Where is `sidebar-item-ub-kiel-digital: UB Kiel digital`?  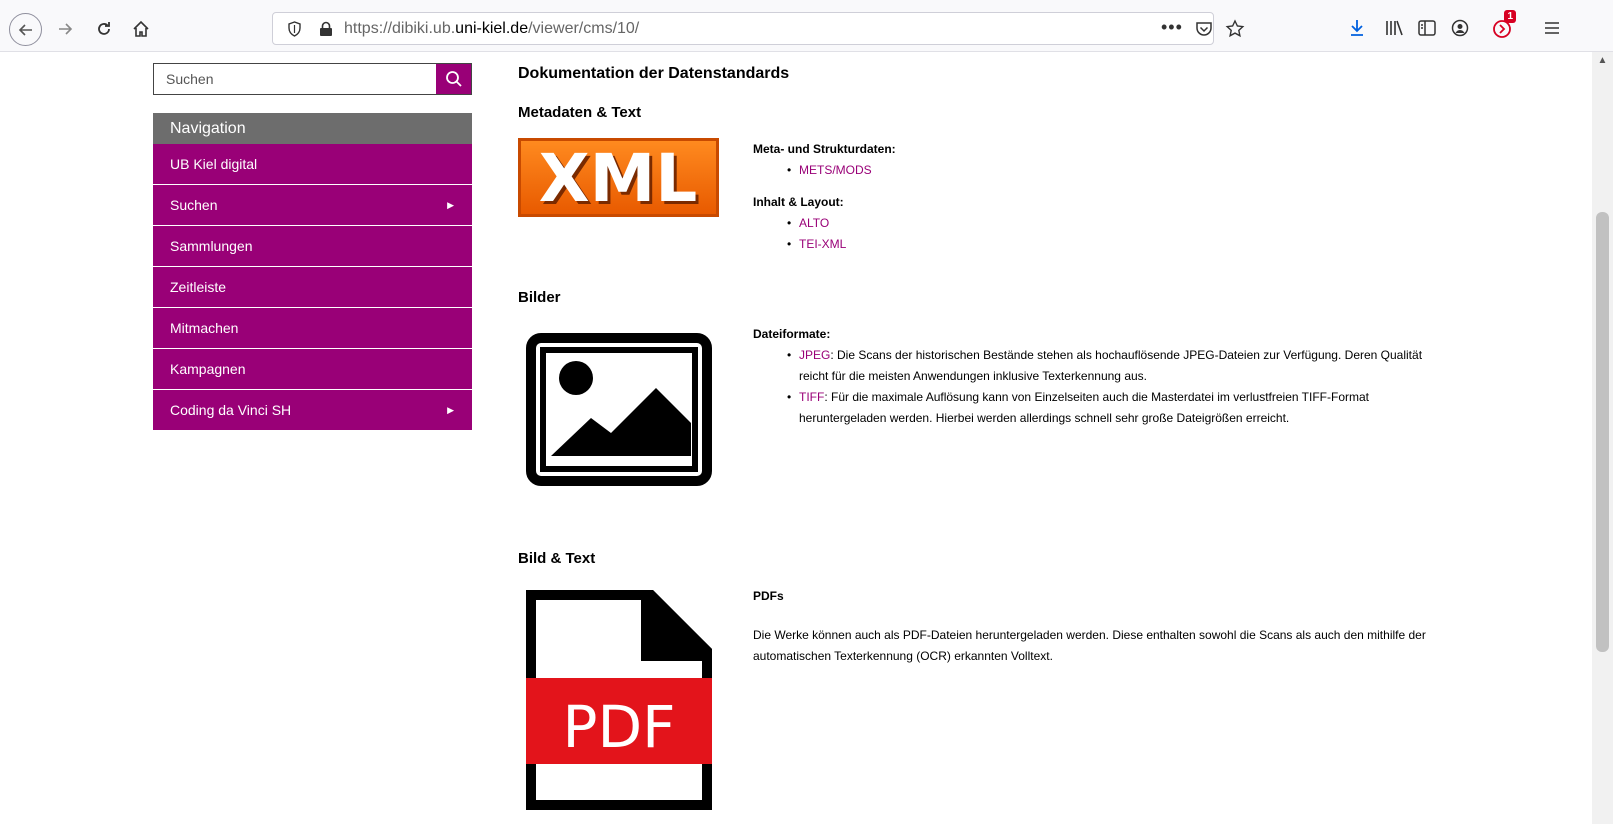
sidebar-item-ub-kiel-digital: UB Kiel digital is located at coordinates (312, 164).